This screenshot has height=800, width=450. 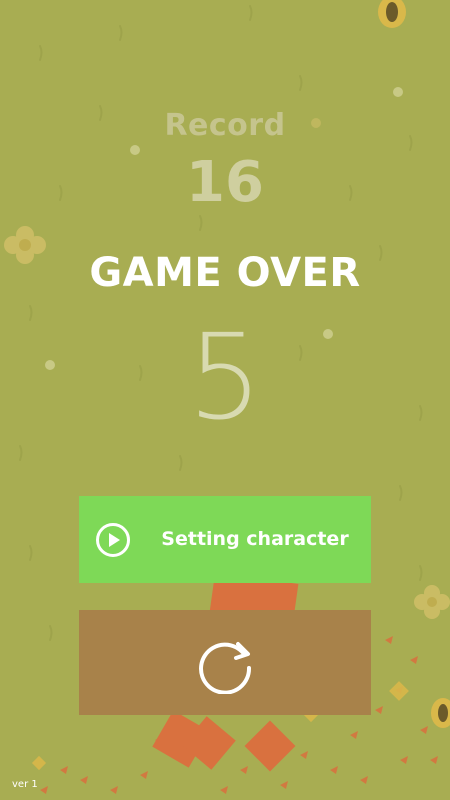 What do you see at coordinates (113, 540) in the screenshot?
I see `play-circle-icon` at bounding box center [113, 540].